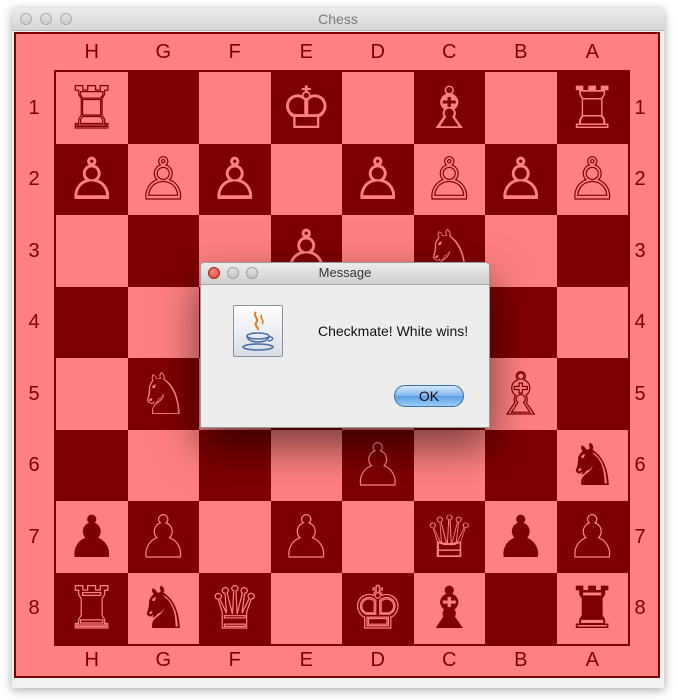  I want to click on square-f2: ♙, so click(235, 179).